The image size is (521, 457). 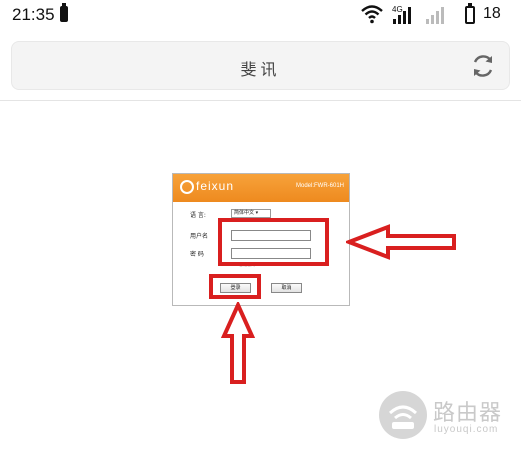 What do you see at coordinates (403, 415) in the screenshot?
I see `watermark-logo-icon` at bounding box center [403, 415].